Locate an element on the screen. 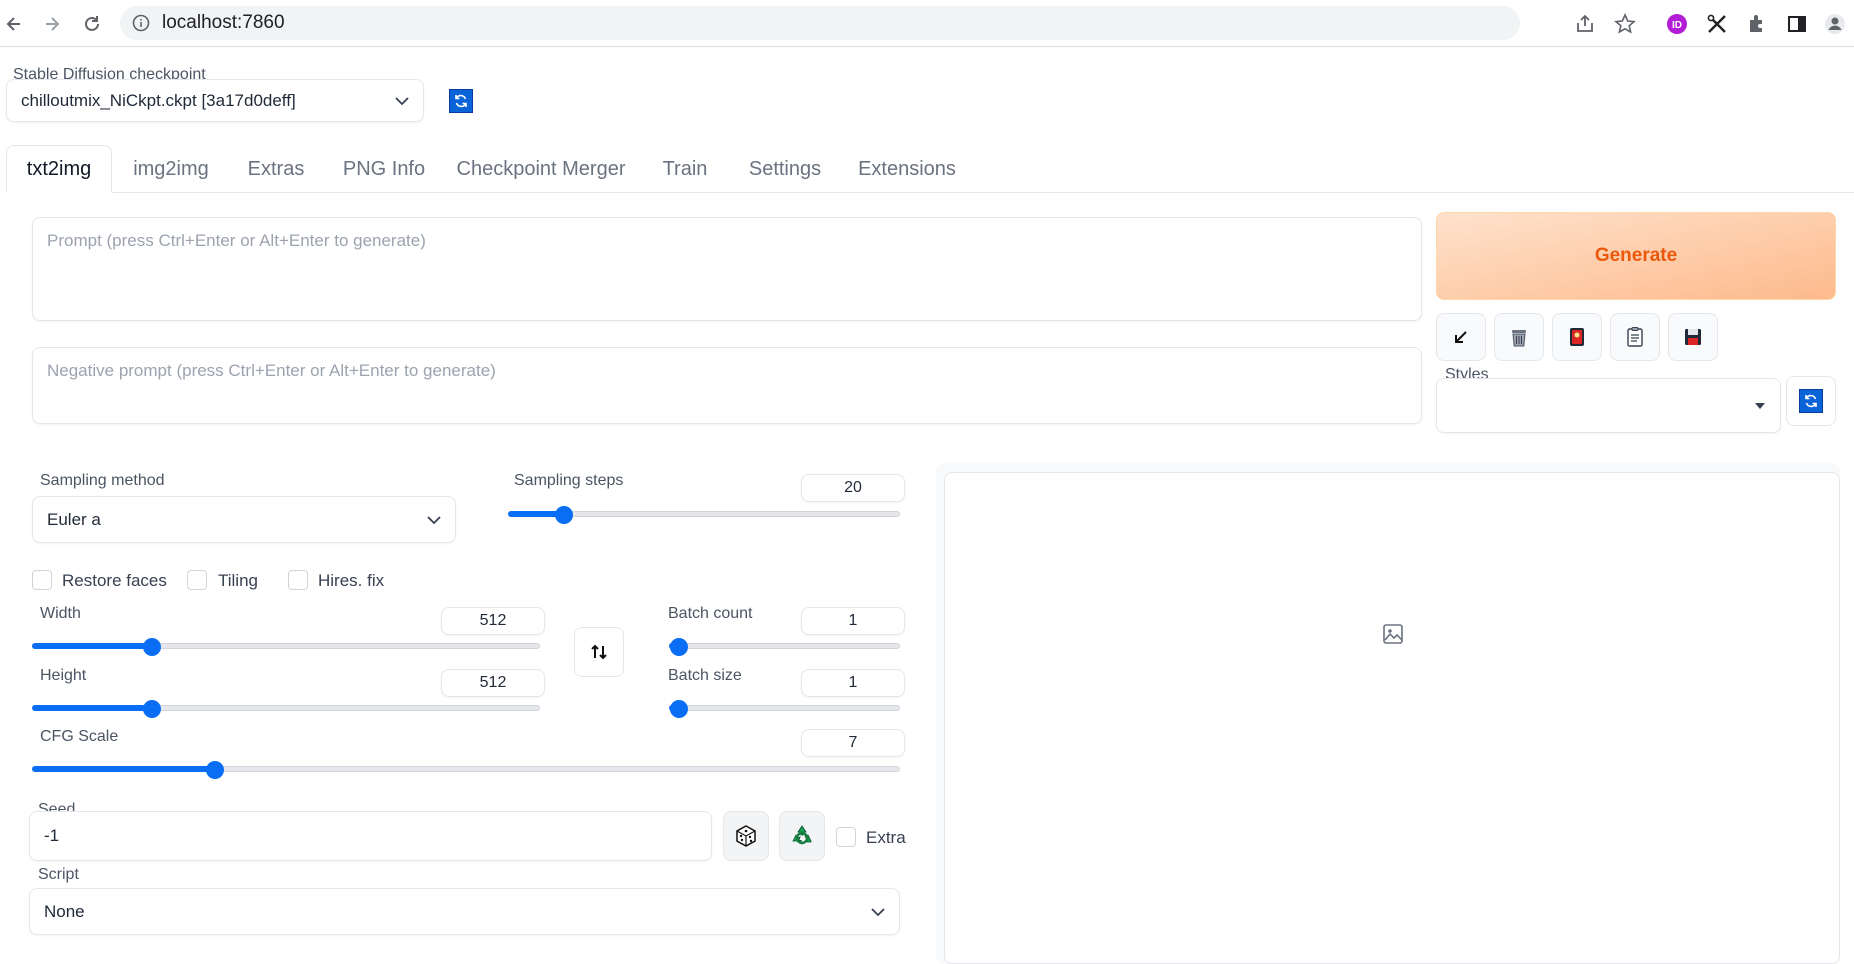 This screenshot has height=964, width=1854. scissors-icon is located at coordinates (1717, 24).